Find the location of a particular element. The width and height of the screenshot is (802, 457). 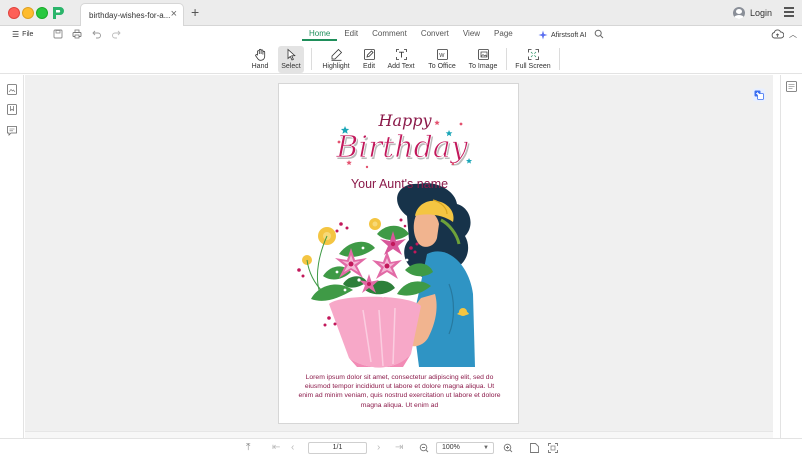

bookmark-icon is located at coordinates (12, 109).